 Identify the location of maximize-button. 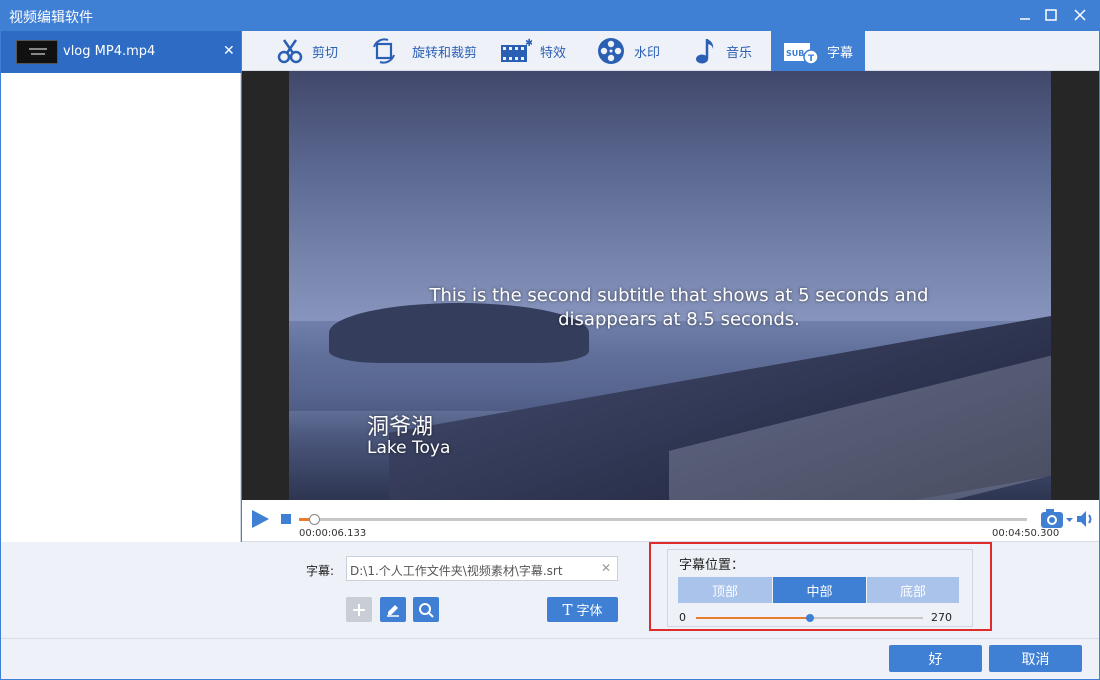
(1051, 15).